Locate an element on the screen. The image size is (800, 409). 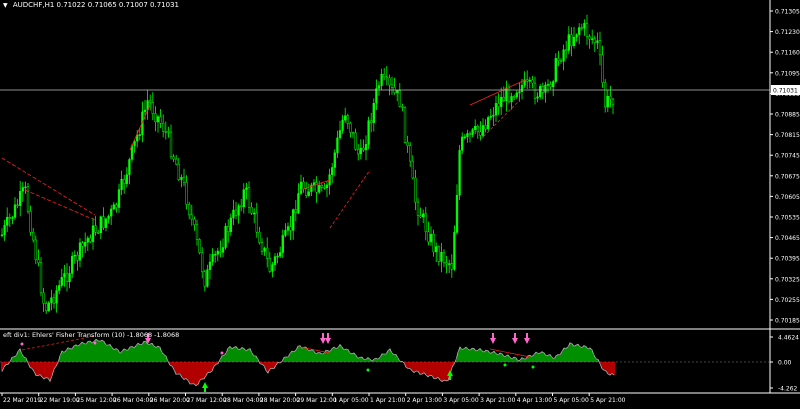
price-tick-label: 0.70745 is located at coordinates (787, 156).